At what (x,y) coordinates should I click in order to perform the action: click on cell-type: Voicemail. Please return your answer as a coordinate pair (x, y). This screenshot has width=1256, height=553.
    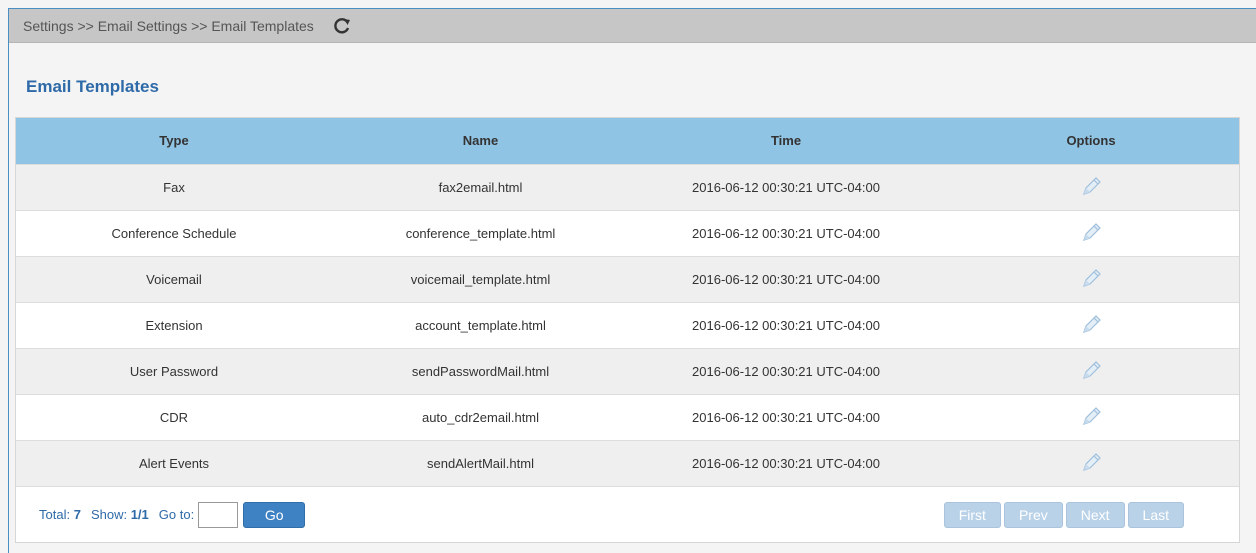
    Looking at the image, I should click on (174, 279).